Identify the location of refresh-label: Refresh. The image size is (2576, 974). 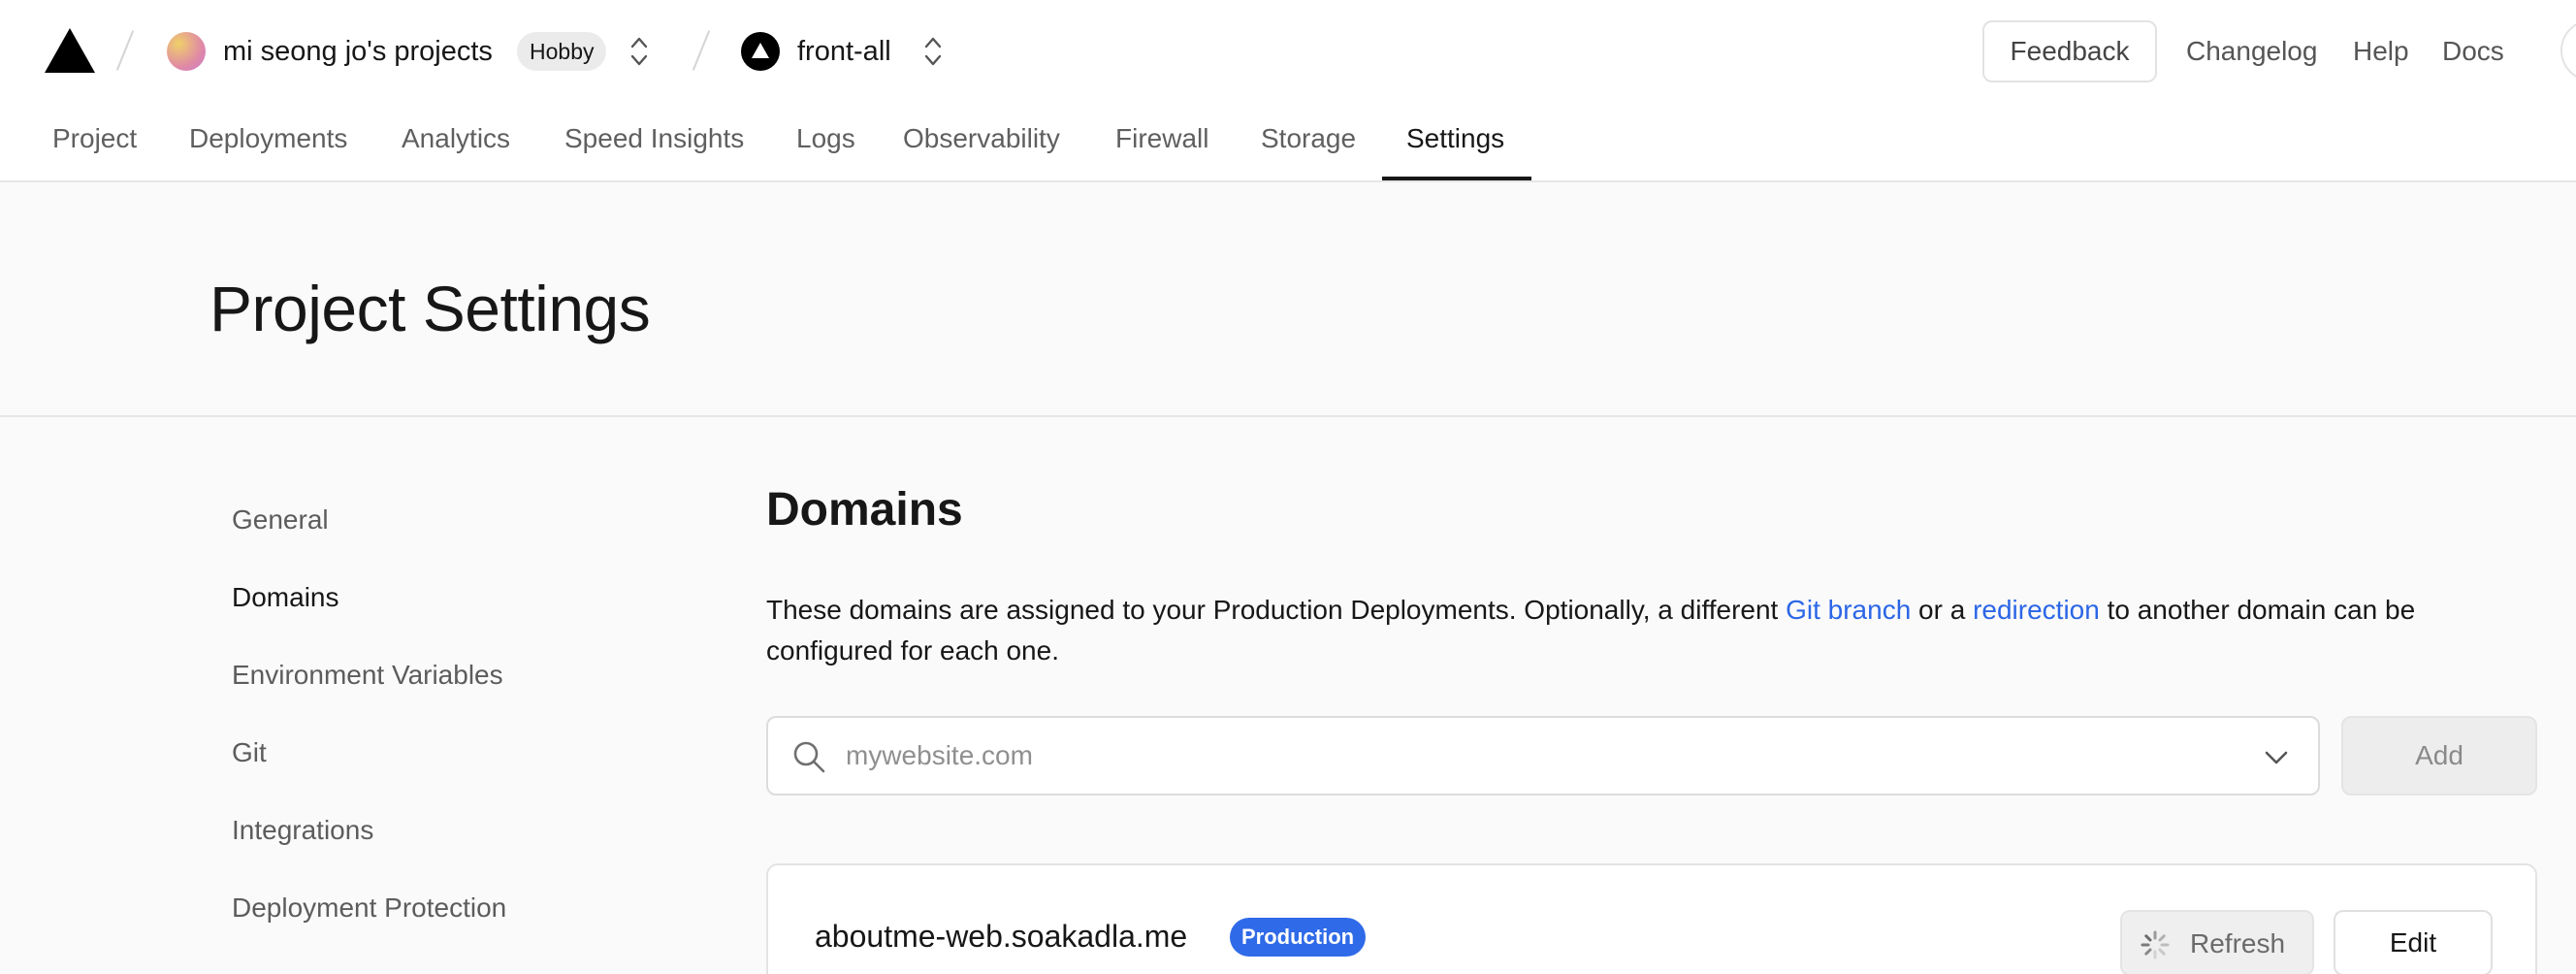
(2238, 943).